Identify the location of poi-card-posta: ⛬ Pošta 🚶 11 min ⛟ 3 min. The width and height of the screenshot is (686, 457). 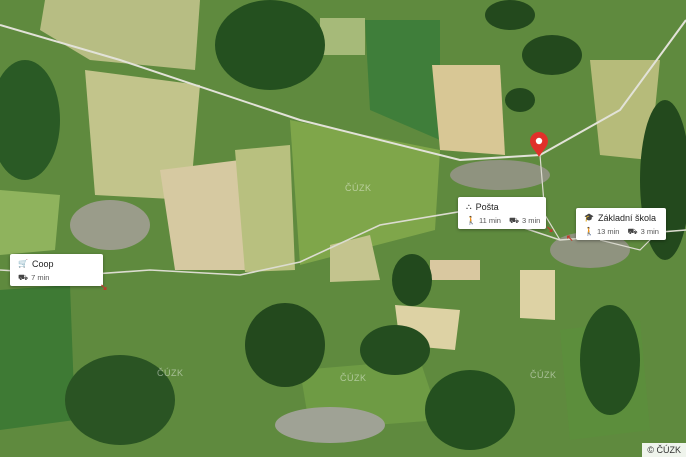
(502, 213).